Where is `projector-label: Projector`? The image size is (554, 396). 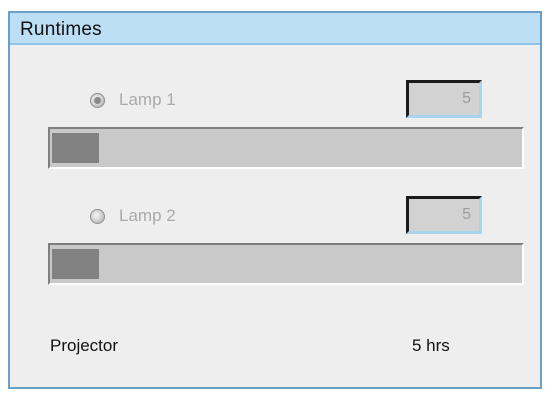
projector-label: Projector is located at coordinates (84, 345).